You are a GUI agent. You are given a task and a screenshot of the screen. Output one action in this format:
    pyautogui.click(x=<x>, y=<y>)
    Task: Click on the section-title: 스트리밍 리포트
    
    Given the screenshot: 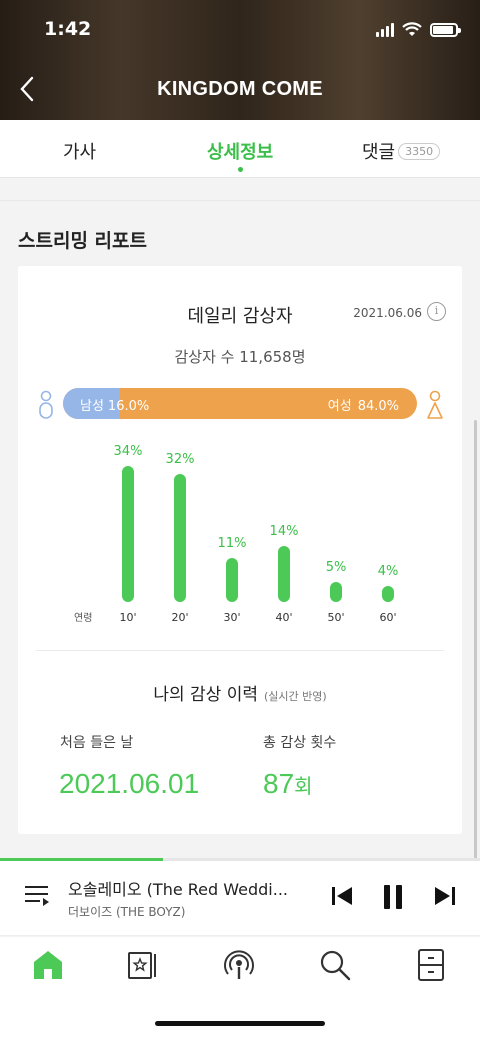 What is the action you would take?
    pyautogui.click(x=82, y=241)
    